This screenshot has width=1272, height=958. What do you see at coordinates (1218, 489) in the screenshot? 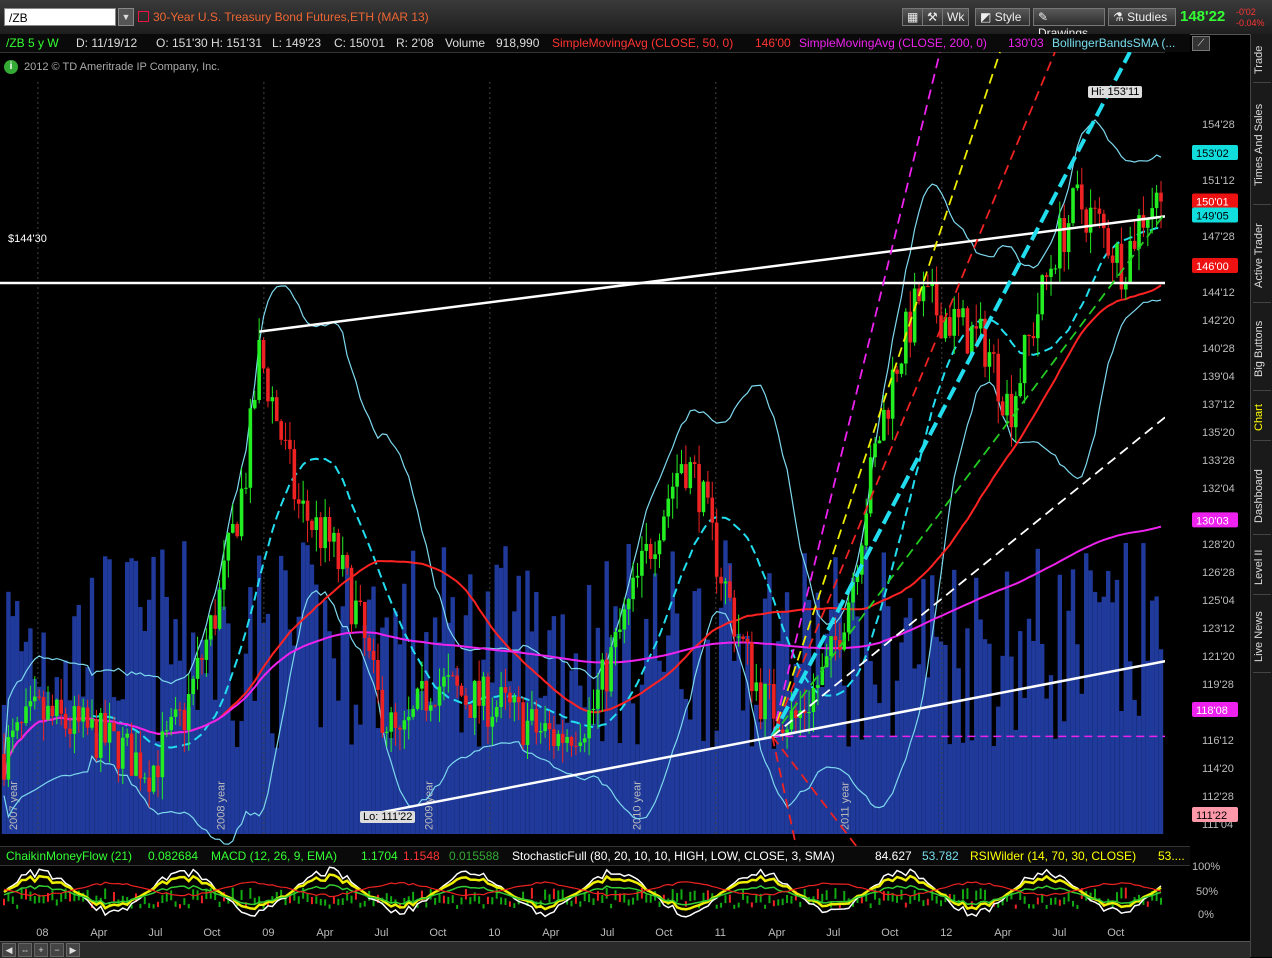
I see `price-tick-label: 132'04` at bounding box center [1218, 489].